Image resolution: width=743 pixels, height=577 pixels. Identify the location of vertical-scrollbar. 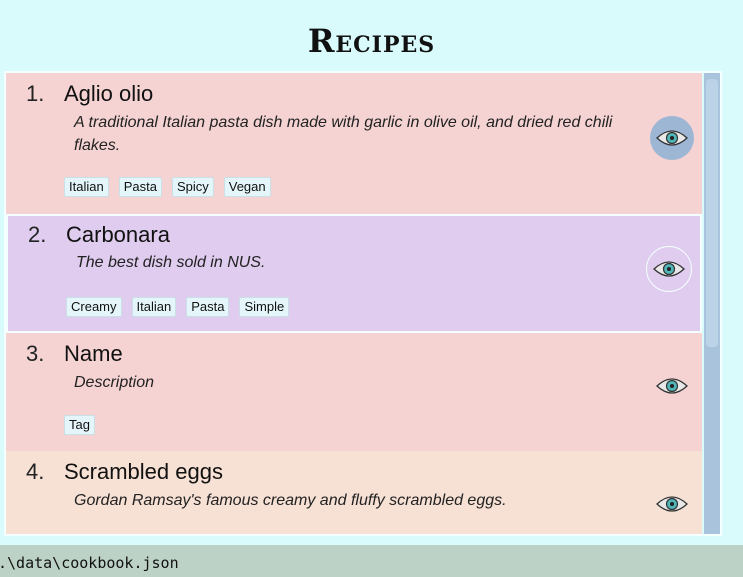
(712, 303).